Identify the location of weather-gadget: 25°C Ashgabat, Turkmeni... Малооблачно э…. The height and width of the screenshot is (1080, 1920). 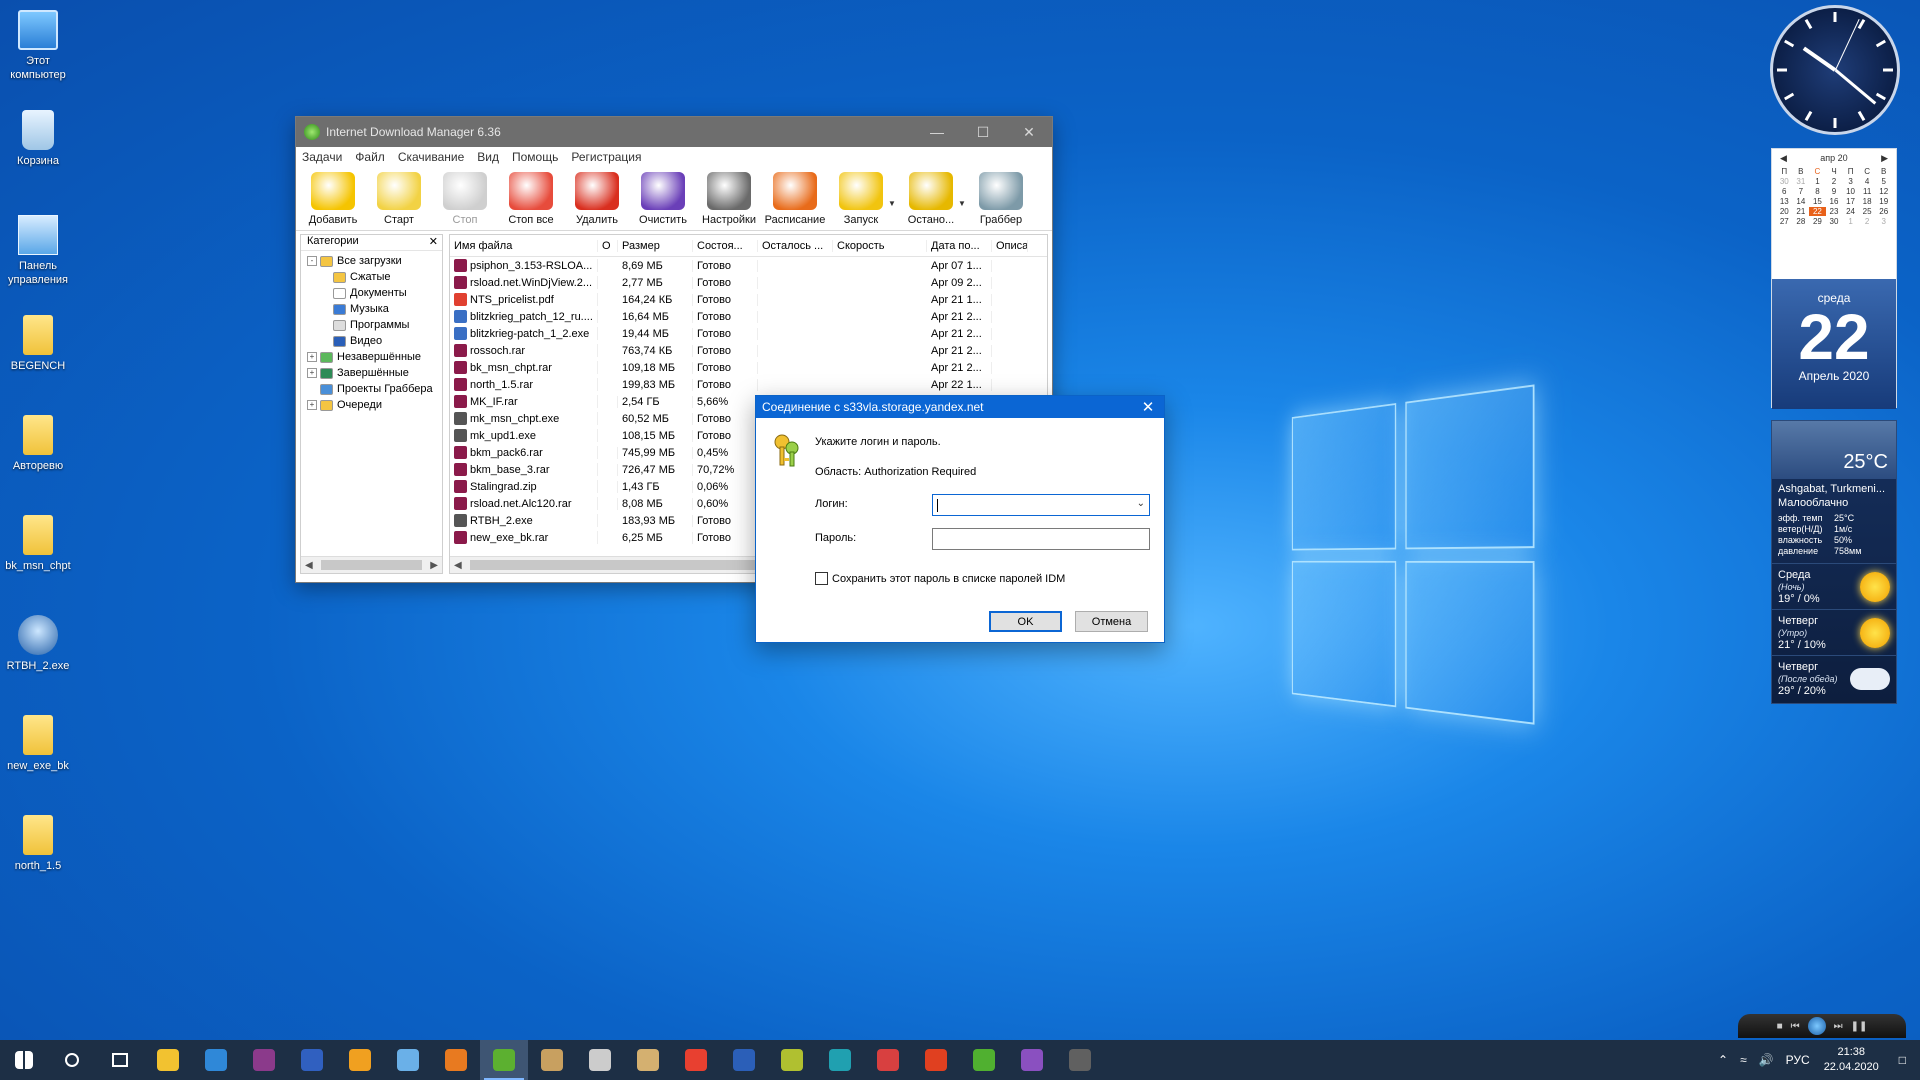
(1834, 562).